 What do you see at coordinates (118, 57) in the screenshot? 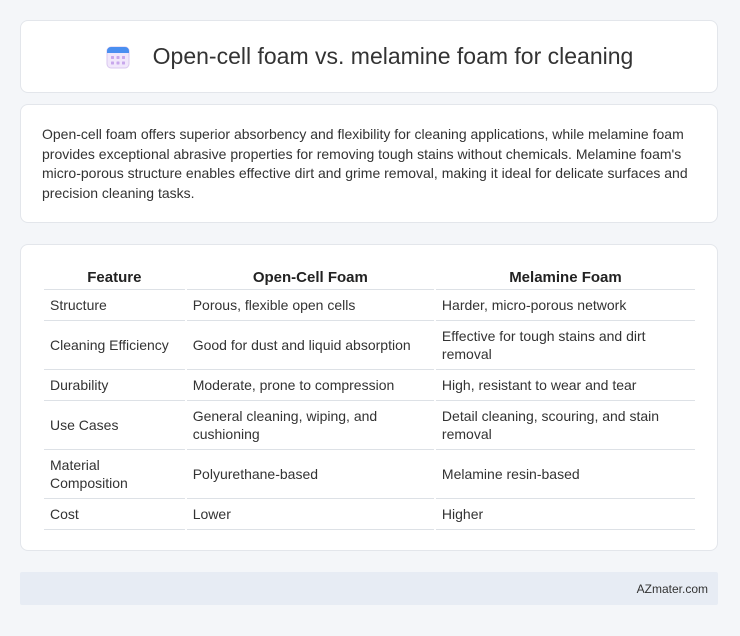
I see `calendar-icon` at bounding box center [118, 57].